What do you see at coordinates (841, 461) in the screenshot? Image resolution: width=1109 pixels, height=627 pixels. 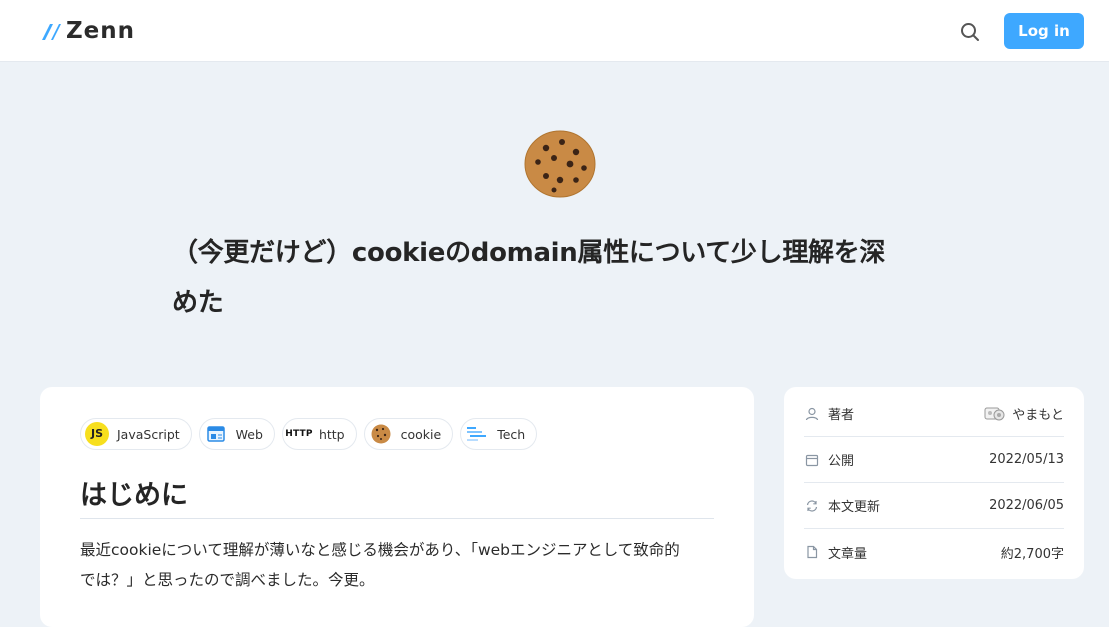 I see `published-label: 公開` at bounding box center [841, 461].